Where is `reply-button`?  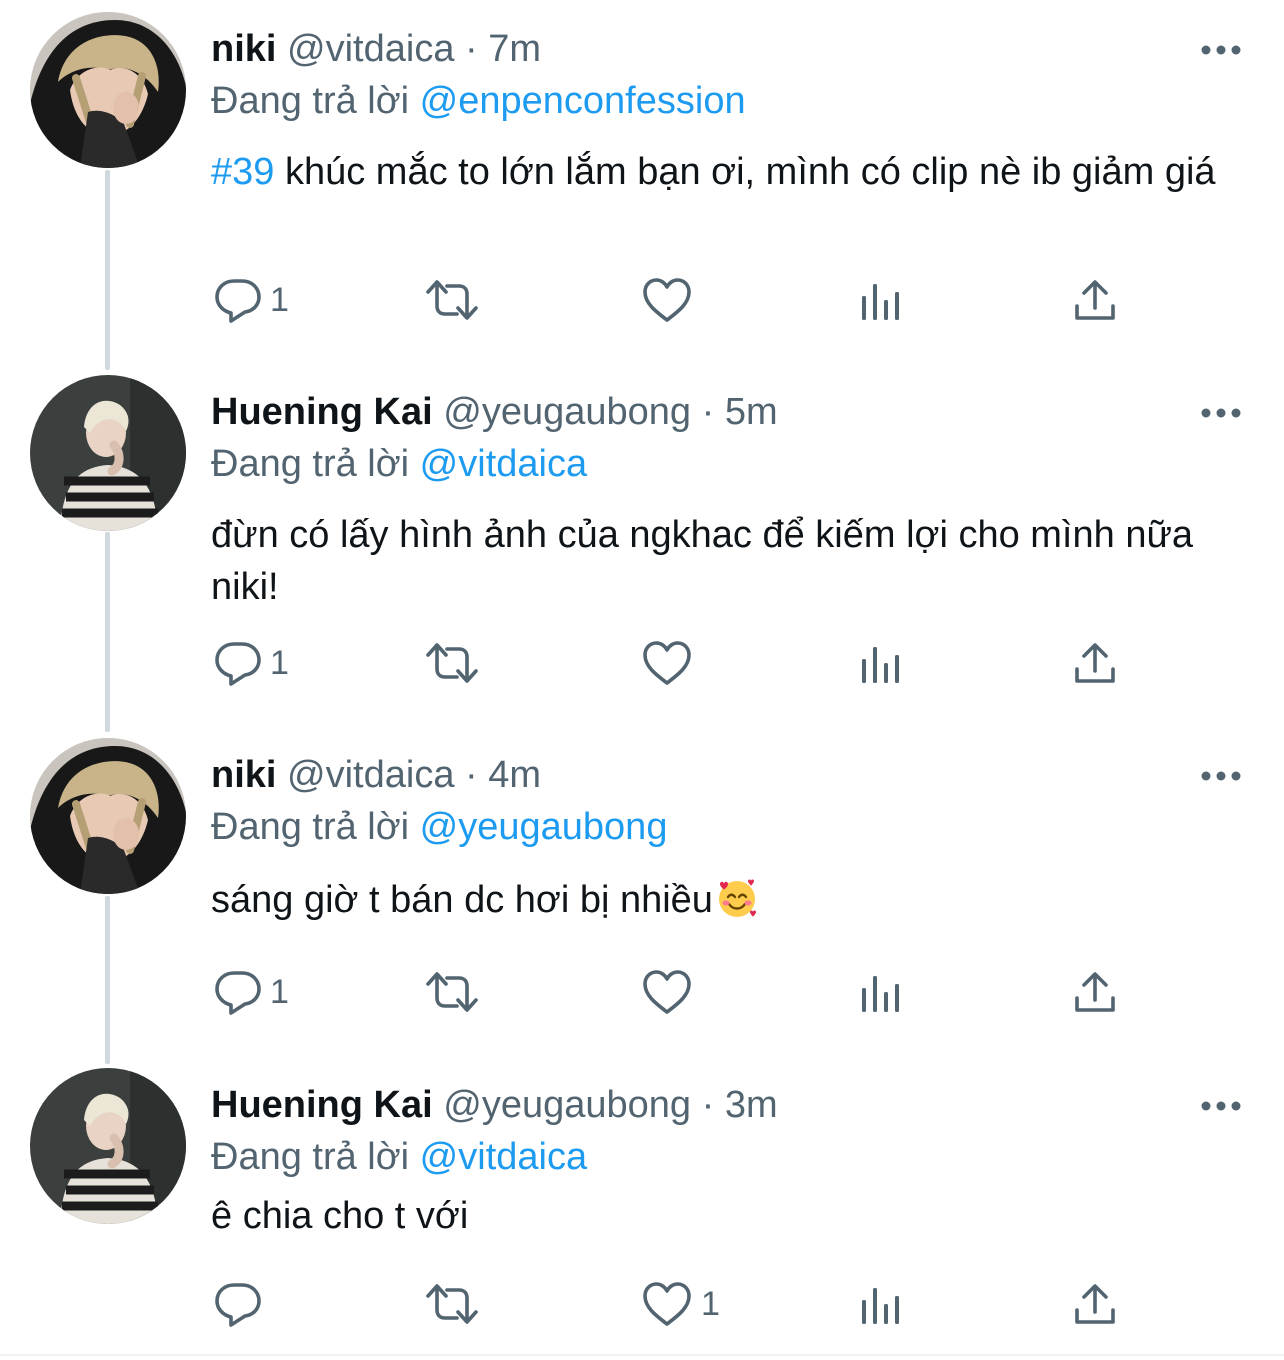 reply-button is located at coordinates (242, 1304).